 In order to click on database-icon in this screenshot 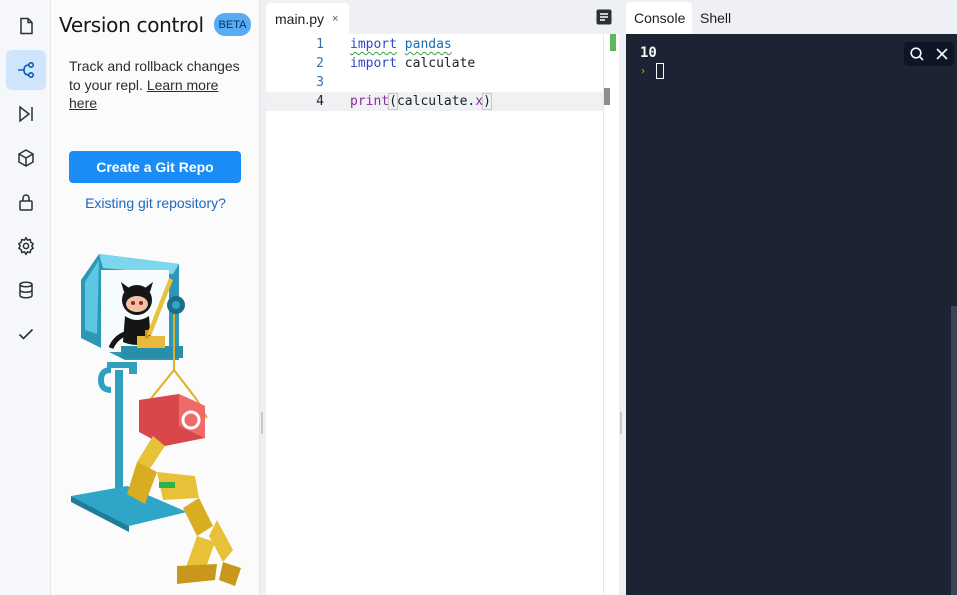, I will do `click(26, 290)`.